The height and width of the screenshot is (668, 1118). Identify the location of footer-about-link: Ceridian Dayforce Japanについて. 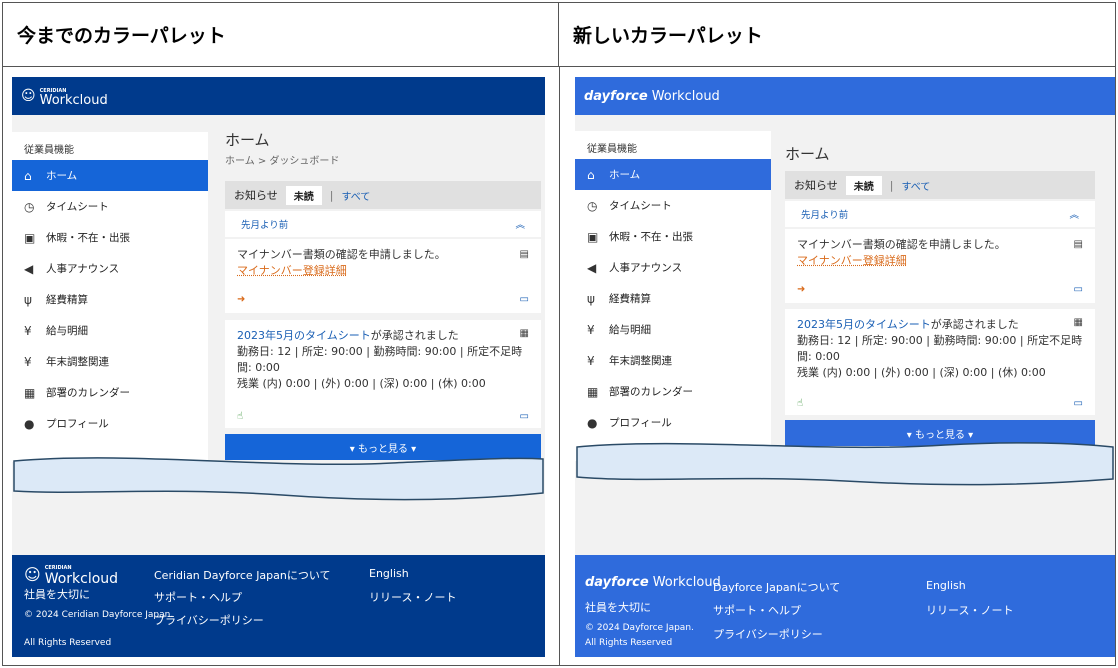
(242, 575).